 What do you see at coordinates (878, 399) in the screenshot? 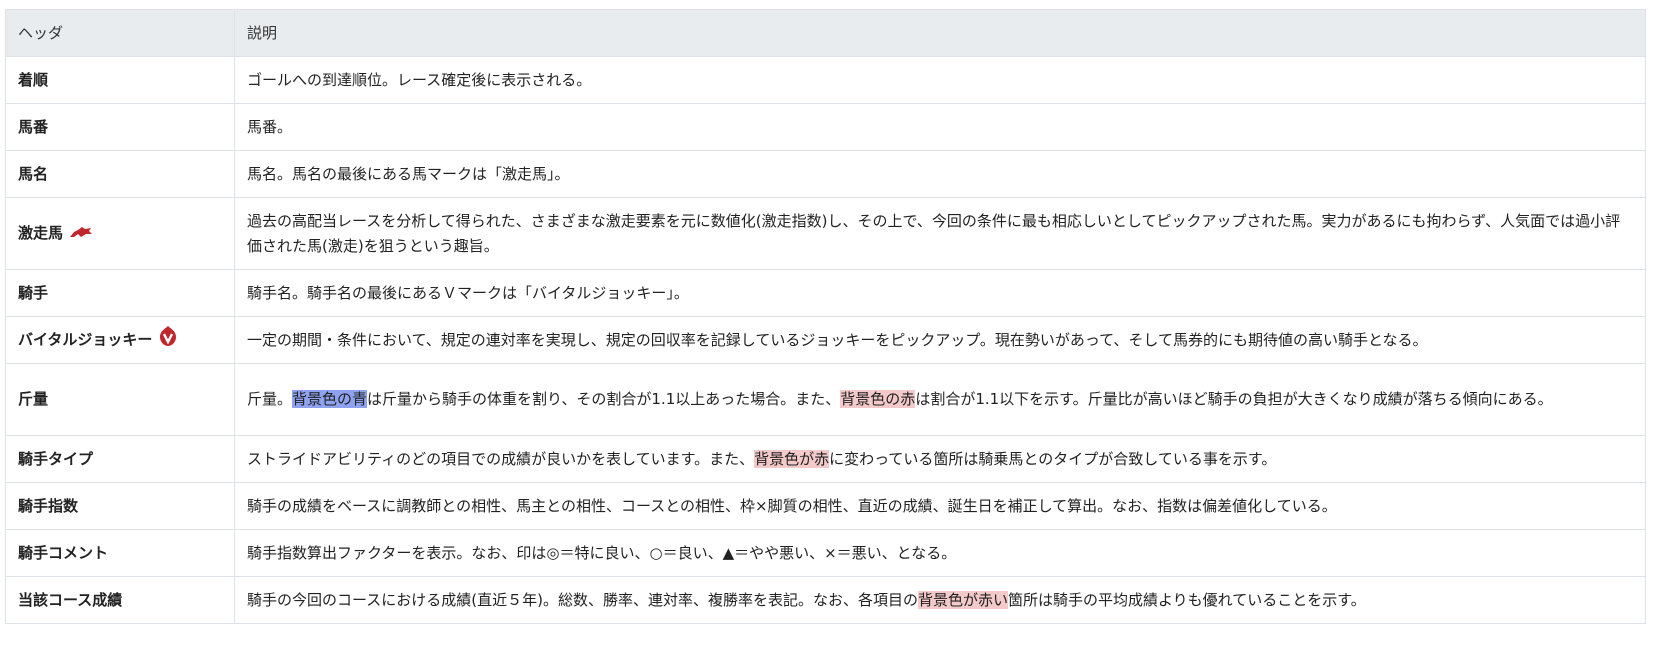
I see `highlight-red: 背景色の赤` at bounding box center [878, 399].